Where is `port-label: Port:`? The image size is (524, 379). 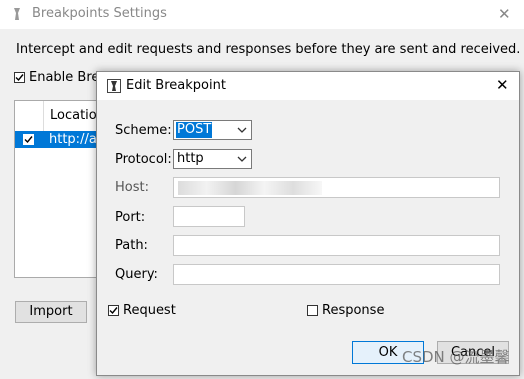 port-label: Port: is located at coordinates (130, 217).